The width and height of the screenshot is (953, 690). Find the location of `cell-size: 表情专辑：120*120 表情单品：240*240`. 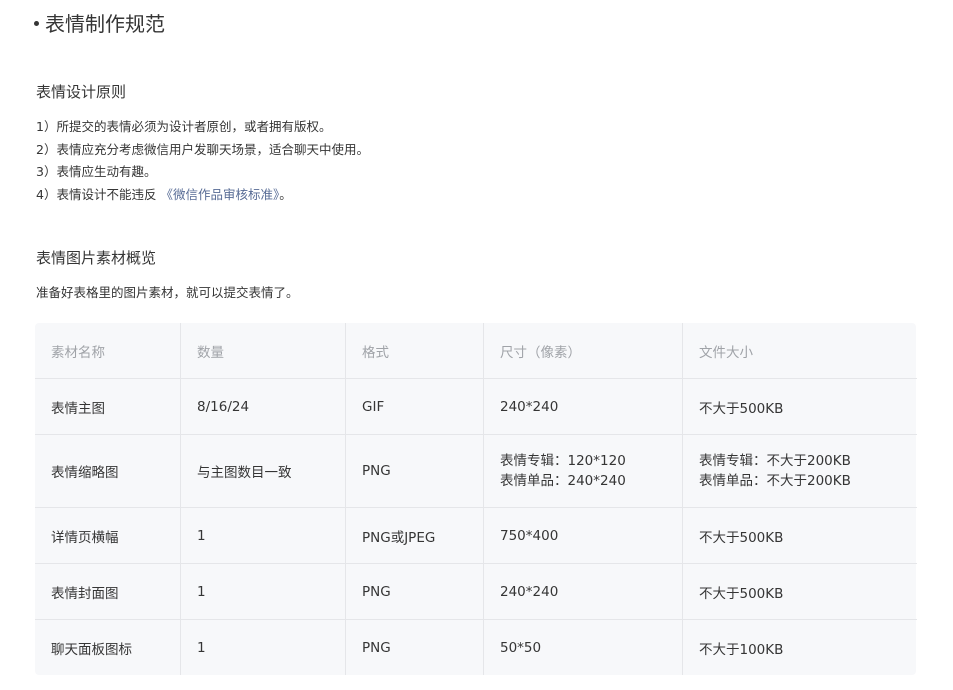

cell-size: 表情专辑：120*120 表情单品：240*240 is located at coordinates (583, 471).